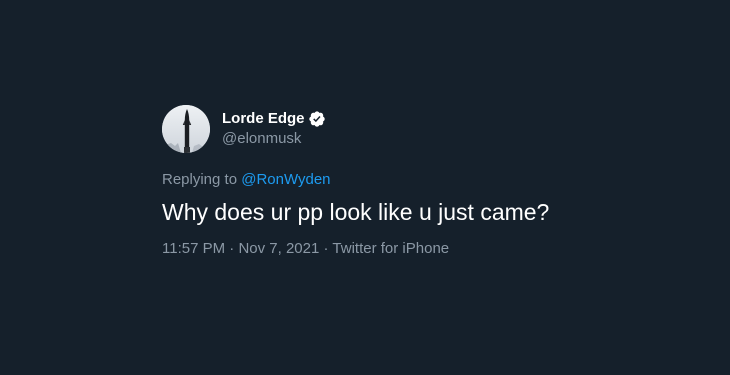 The width and height of the screenshot is (730, 375). What do you see at coordinates (274, 139) in the screenshot?
I see `user-handle: @elonmusk` at bounding box center [274, 139].